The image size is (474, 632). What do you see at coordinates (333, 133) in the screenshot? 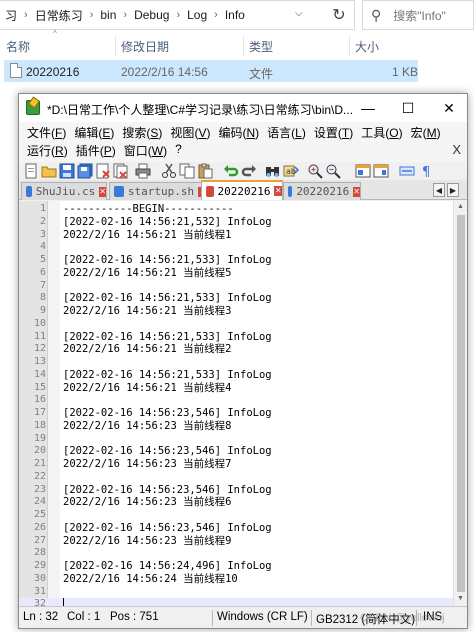
I see `menu-item-row1-6: 设置(T)` at bounding box center [333, 133].